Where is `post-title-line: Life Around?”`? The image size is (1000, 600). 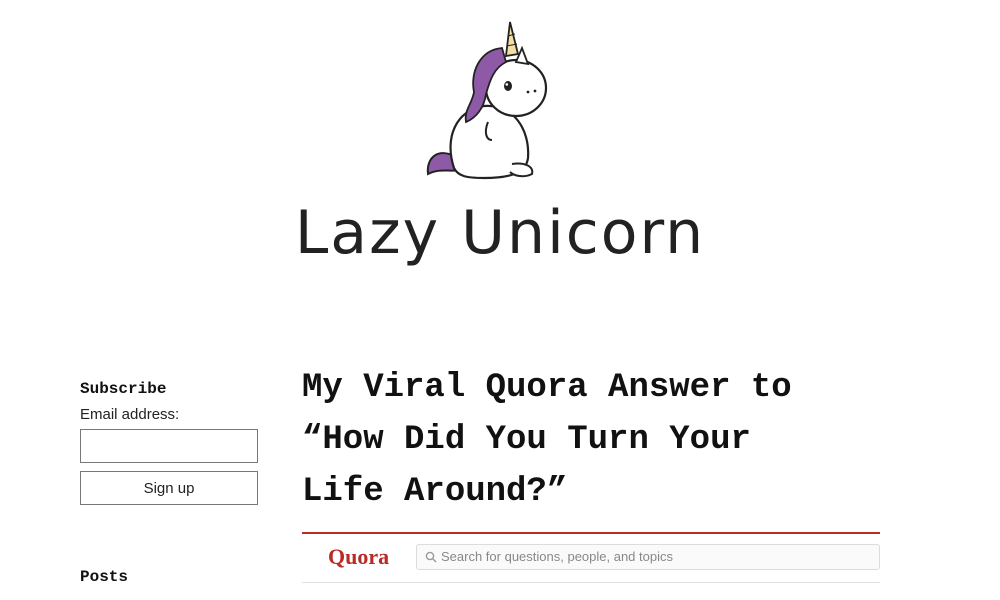
post-title-line: Life Around?” is located at coordinates (435, 492).